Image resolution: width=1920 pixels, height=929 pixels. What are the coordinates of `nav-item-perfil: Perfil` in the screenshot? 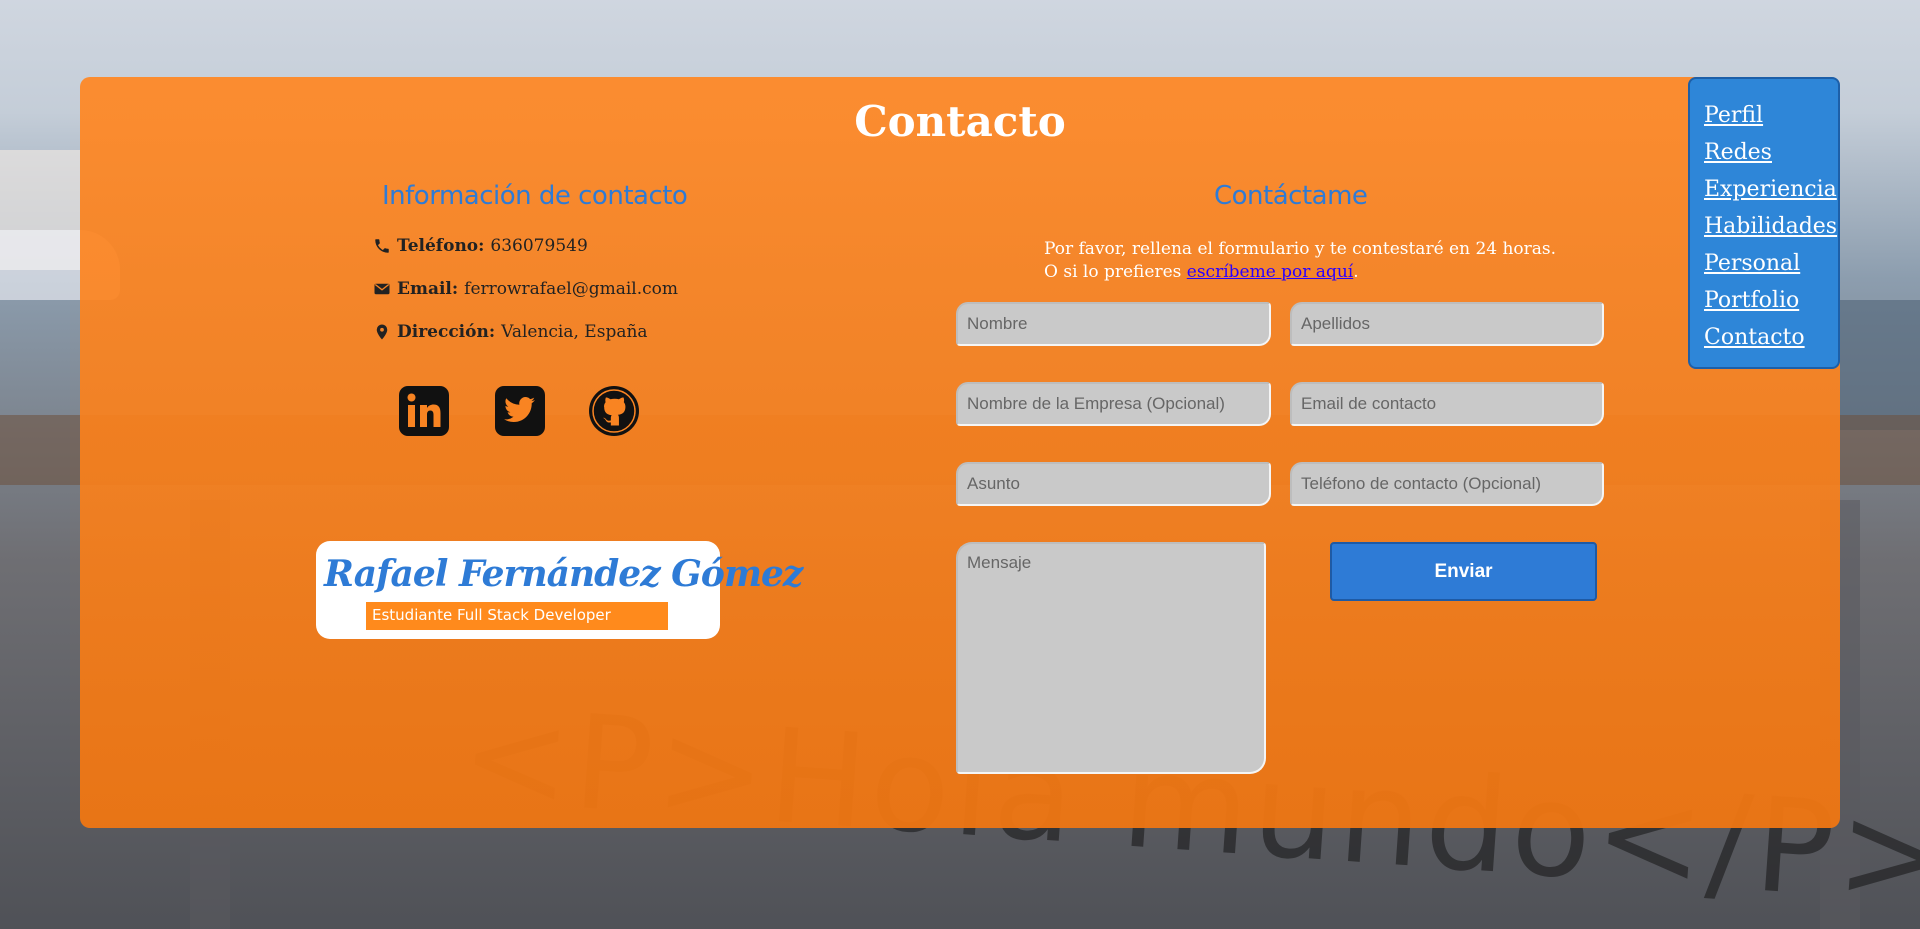 It's located at (1771, 115).